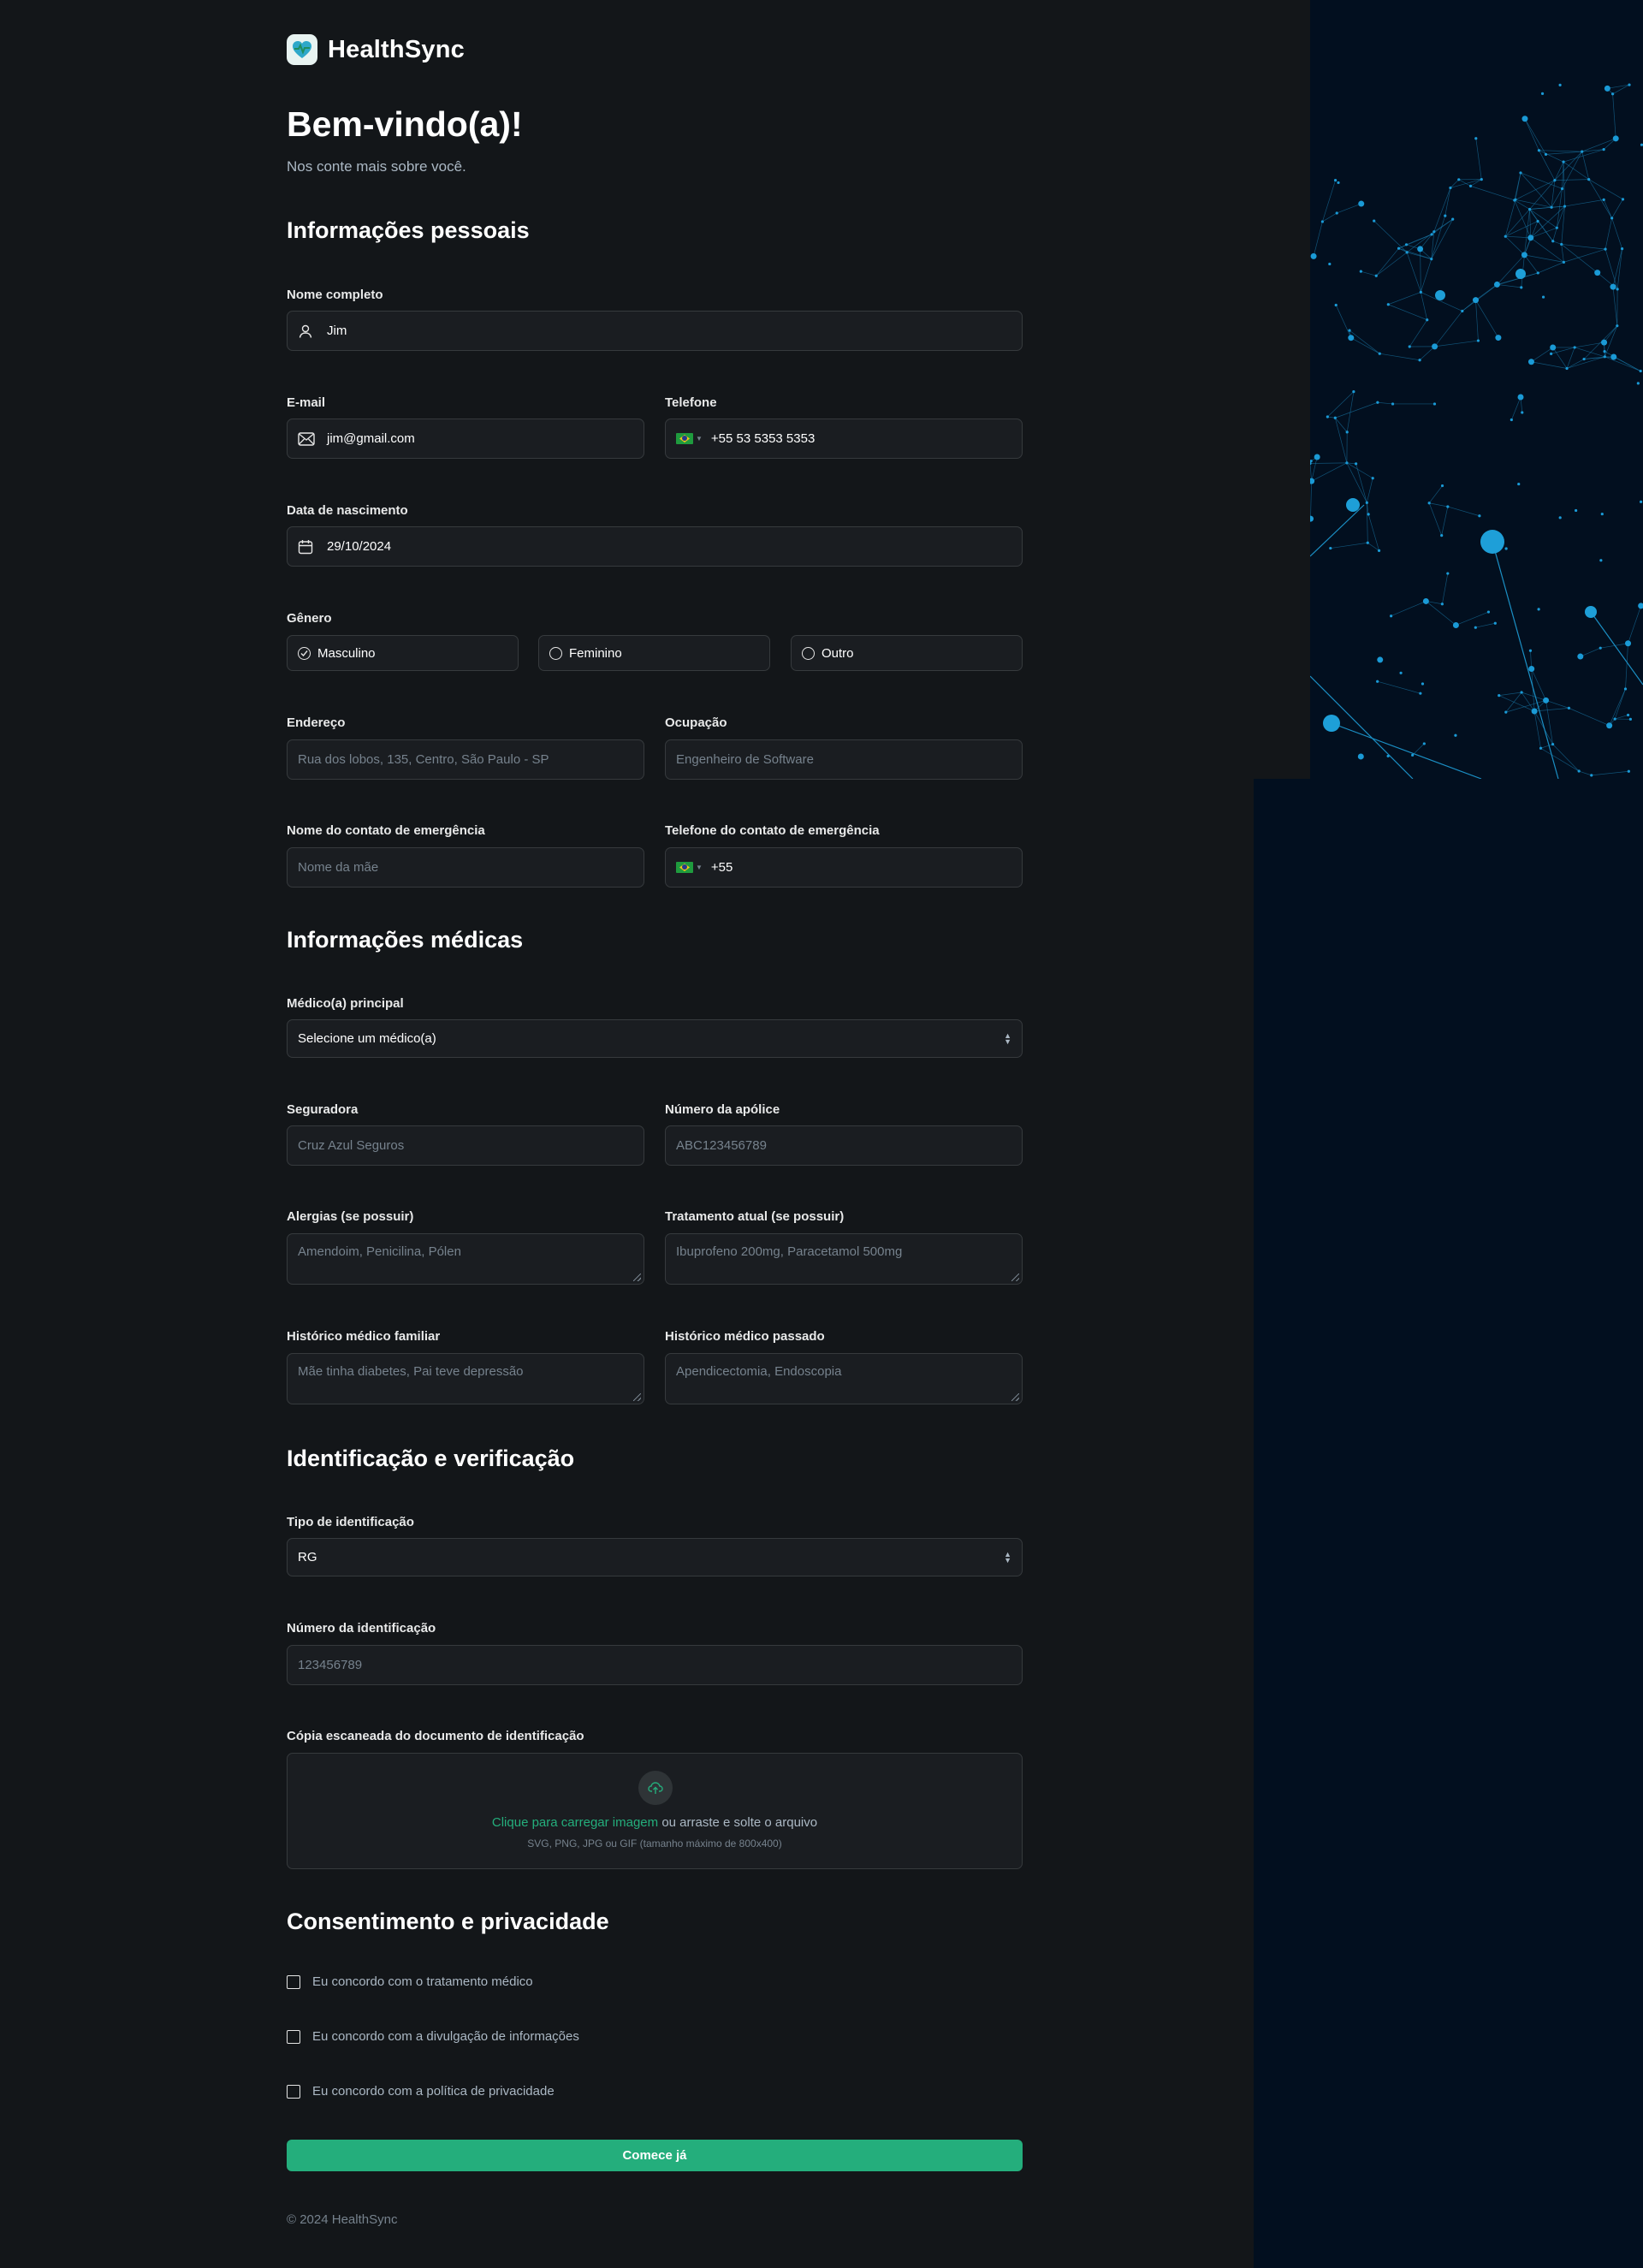 The height and width of the screenshot is (2268, 1643). Describe the element at coordinates (654, 653) in the screenshot. I see `gender-option-female: Feminino` at that location.